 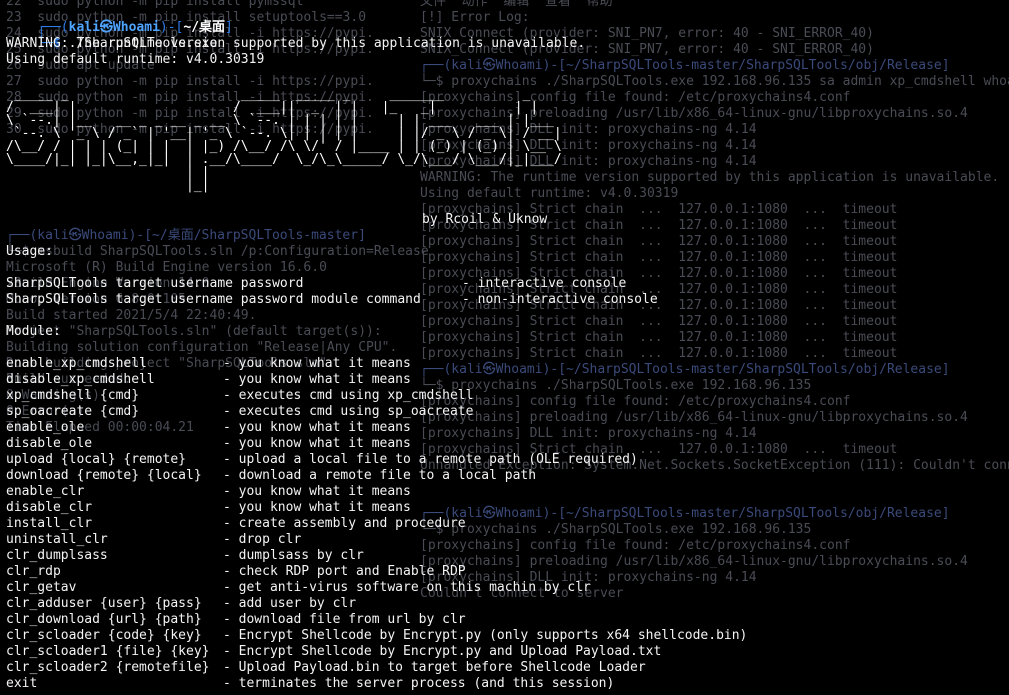 I want to click on module-command: clr_scloader1 {file} {key}, so click(x=108, y=651).